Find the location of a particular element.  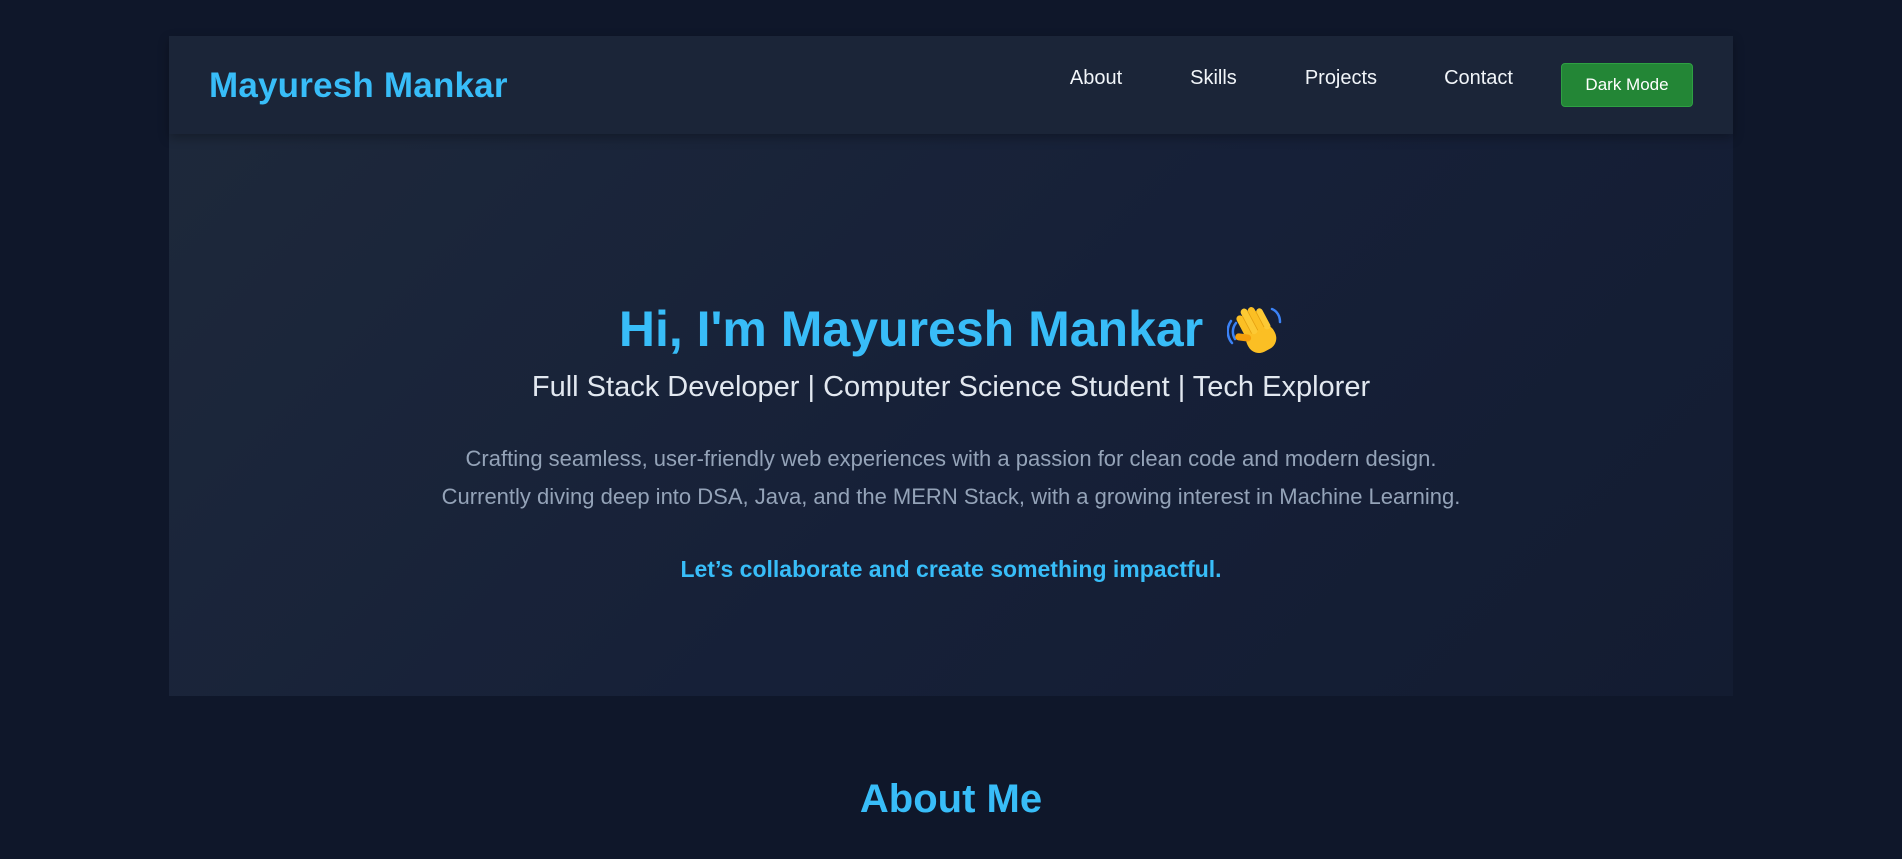

hero-title: Hi, I'm Mayuresh Mankar is located at coordinates (951, 329).